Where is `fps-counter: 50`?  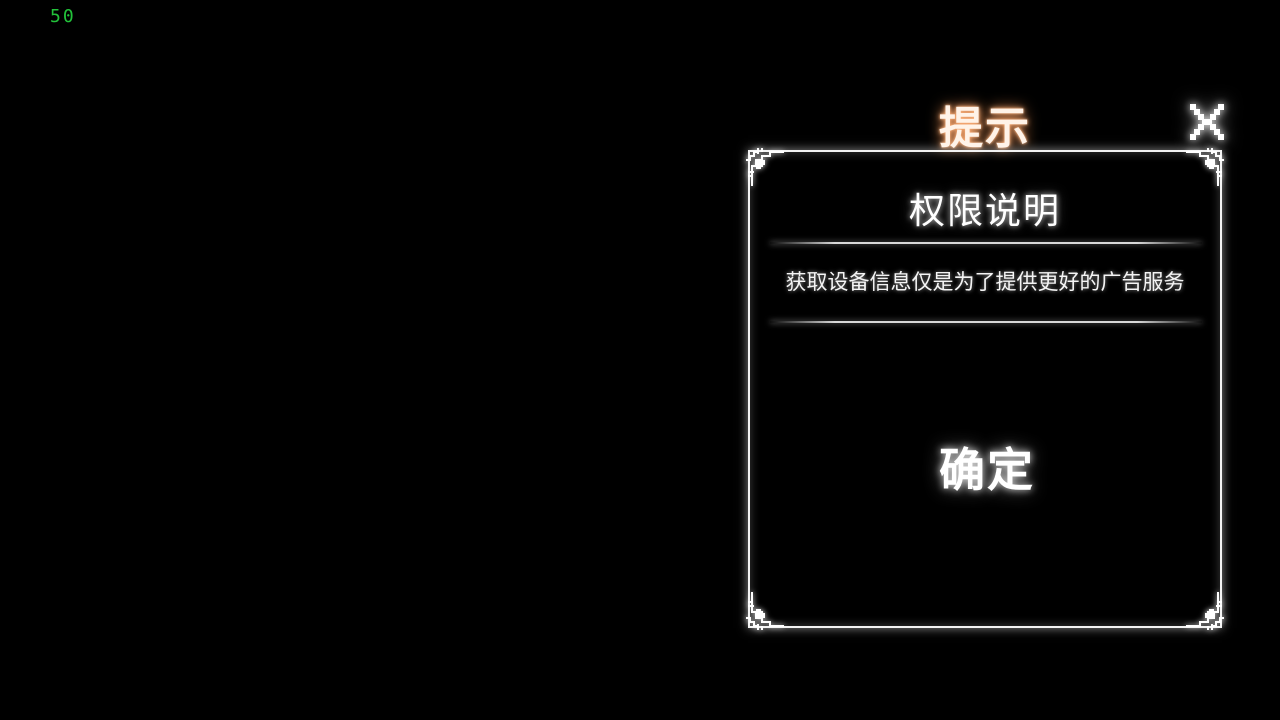 fps-counter: 50 is located at coordinates (63, 16).